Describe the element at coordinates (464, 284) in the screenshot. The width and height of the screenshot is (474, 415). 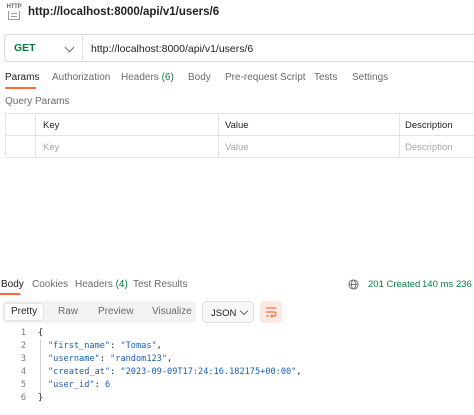
I see `response-size: 236` at that location.